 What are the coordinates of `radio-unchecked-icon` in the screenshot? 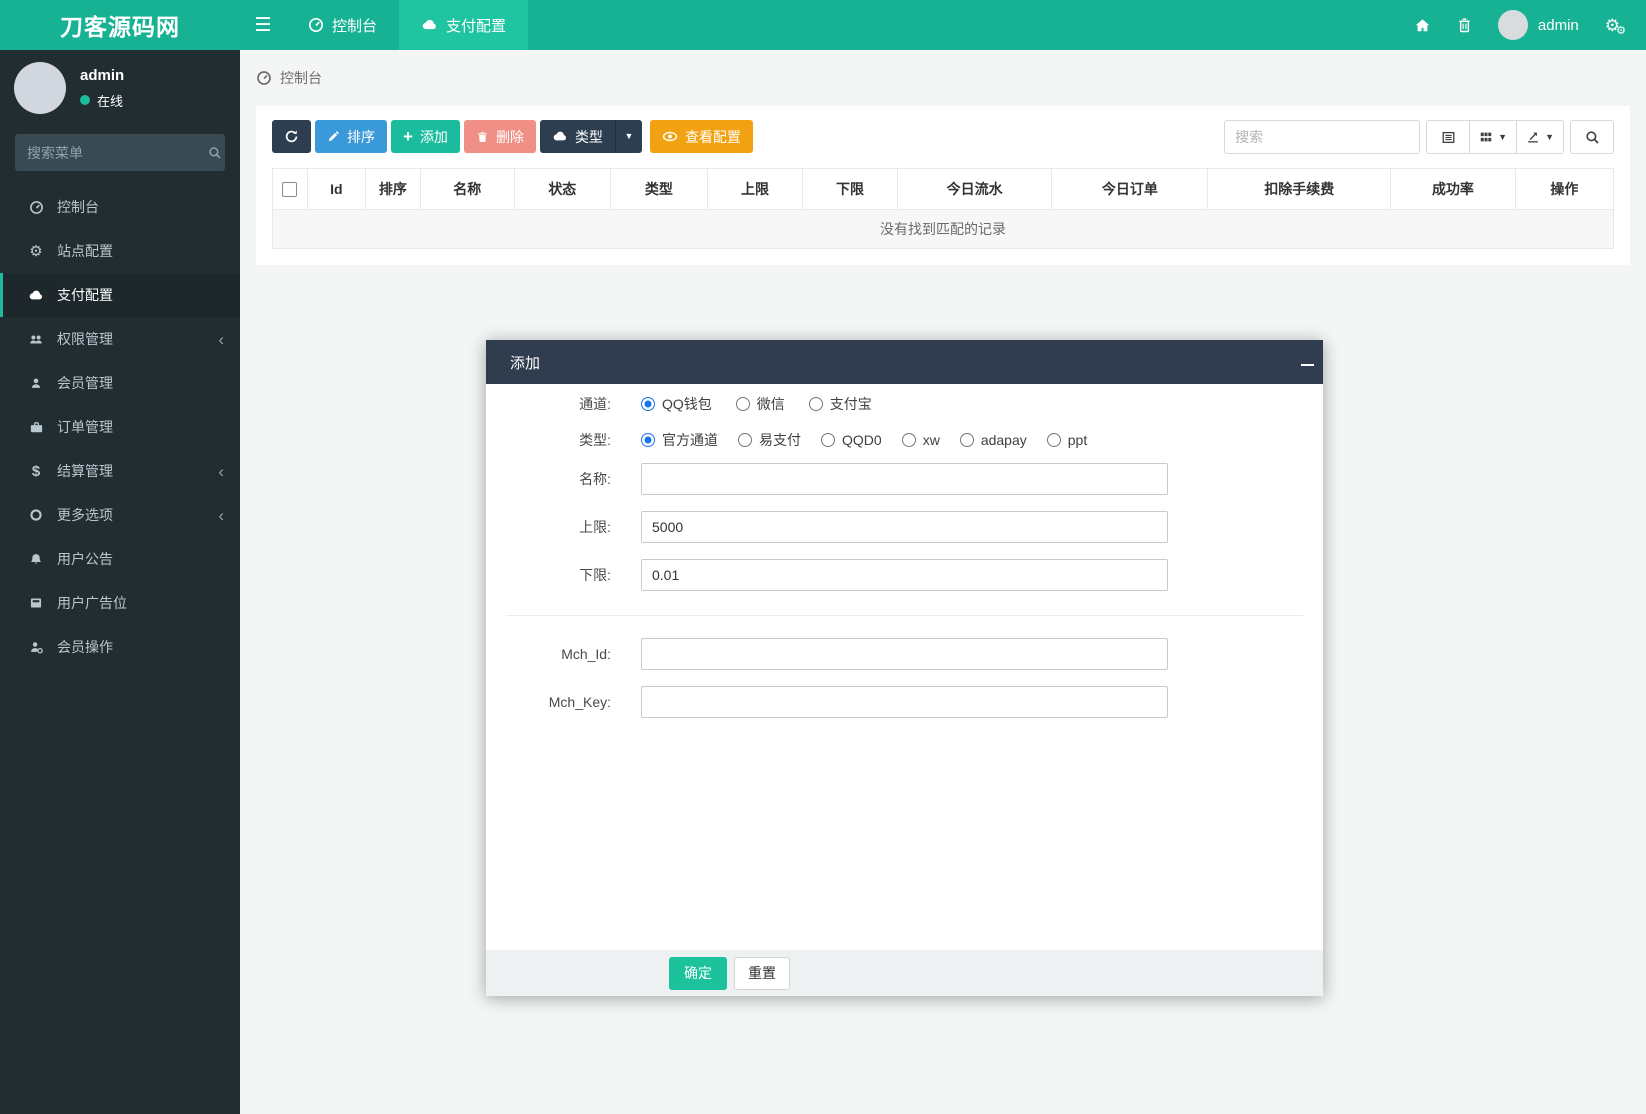 It's located at (1053, 440).